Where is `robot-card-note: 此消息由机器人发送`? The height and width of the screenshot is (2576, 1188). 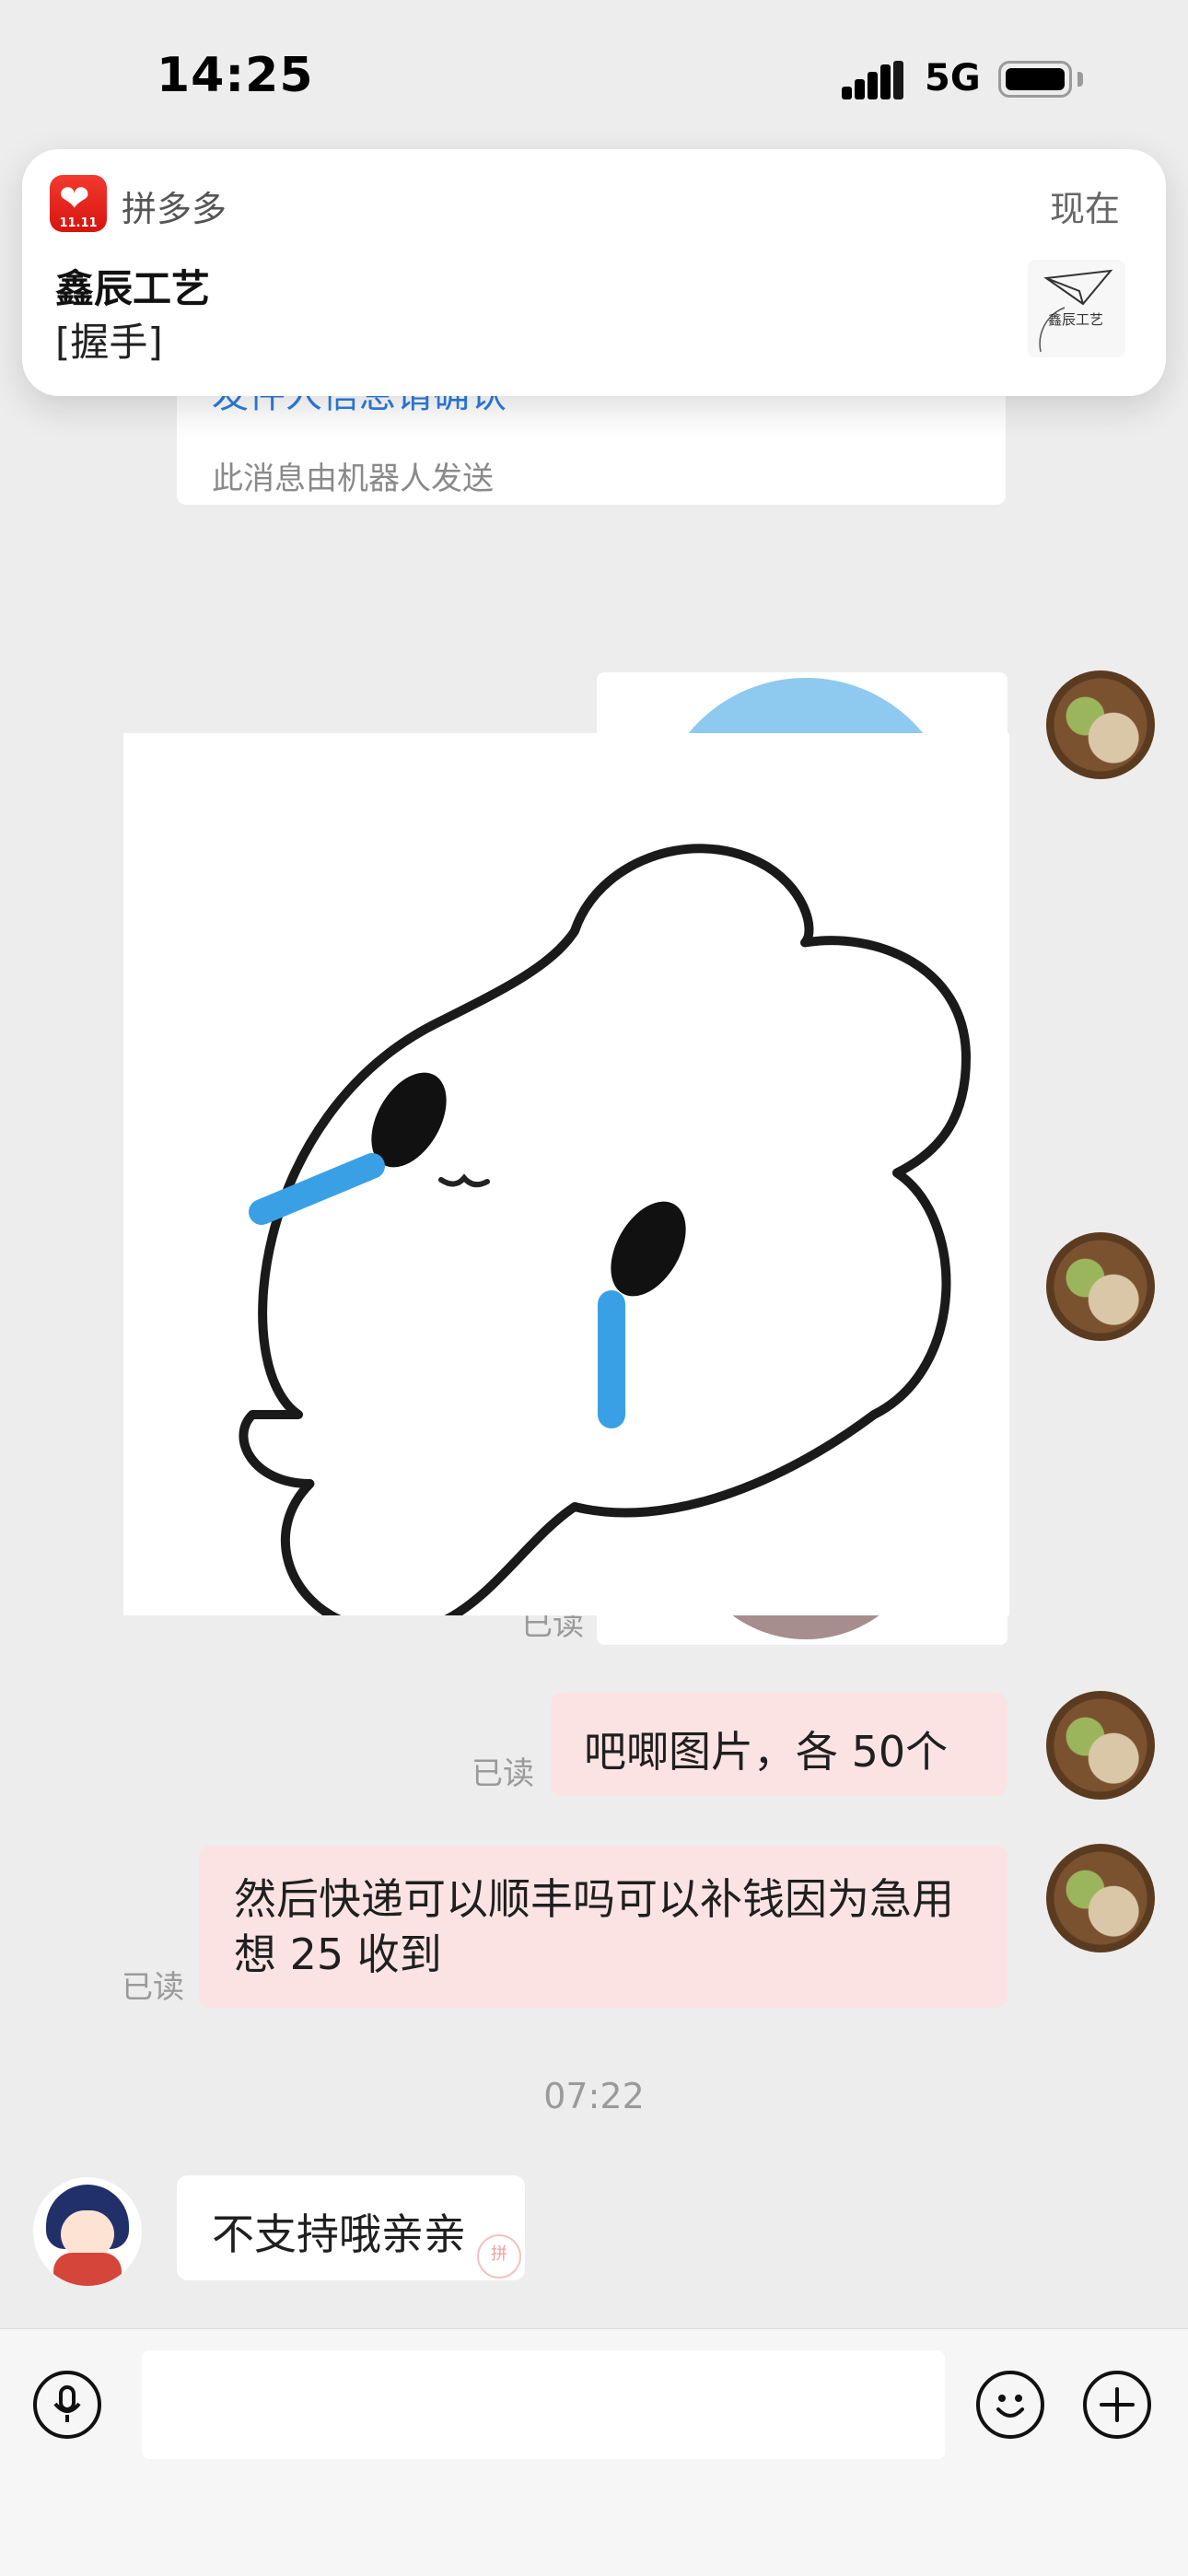 robot-card-note: 此消息由机器人发送 is located at coordinates (353, 478).